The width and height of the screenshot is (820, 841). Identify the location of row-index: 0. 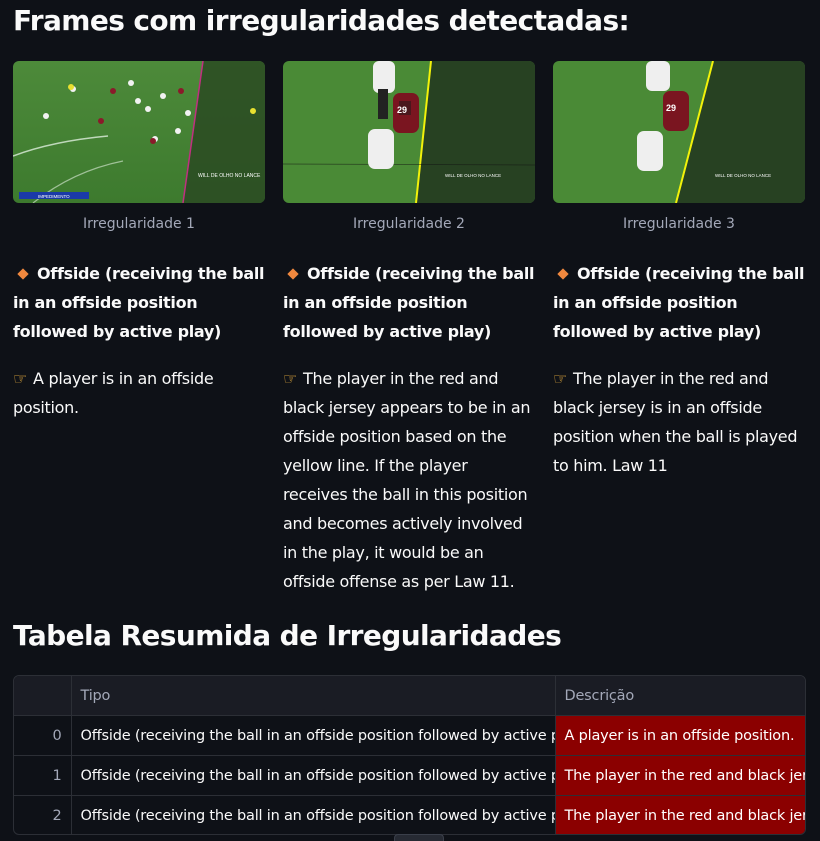
(43, 735).